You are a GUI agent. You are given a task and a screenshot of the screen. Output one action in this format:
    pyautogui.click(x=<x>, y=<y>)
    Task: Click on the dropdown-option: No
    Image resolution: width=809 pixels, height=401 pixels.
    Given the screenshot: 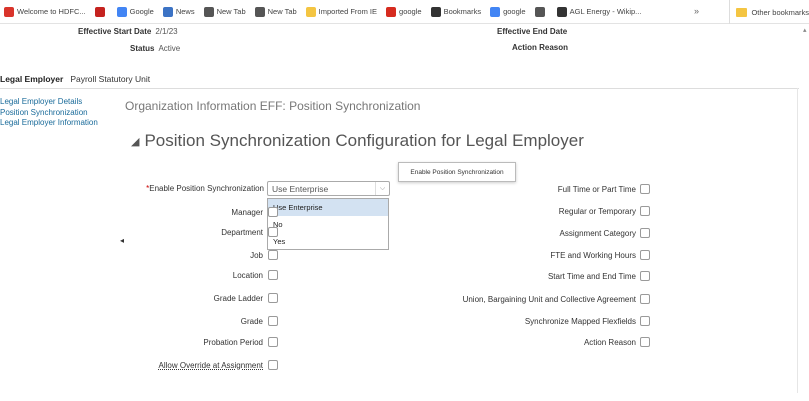 What is the action you would take?
    pyautogui.click(x=328, y=224)
    